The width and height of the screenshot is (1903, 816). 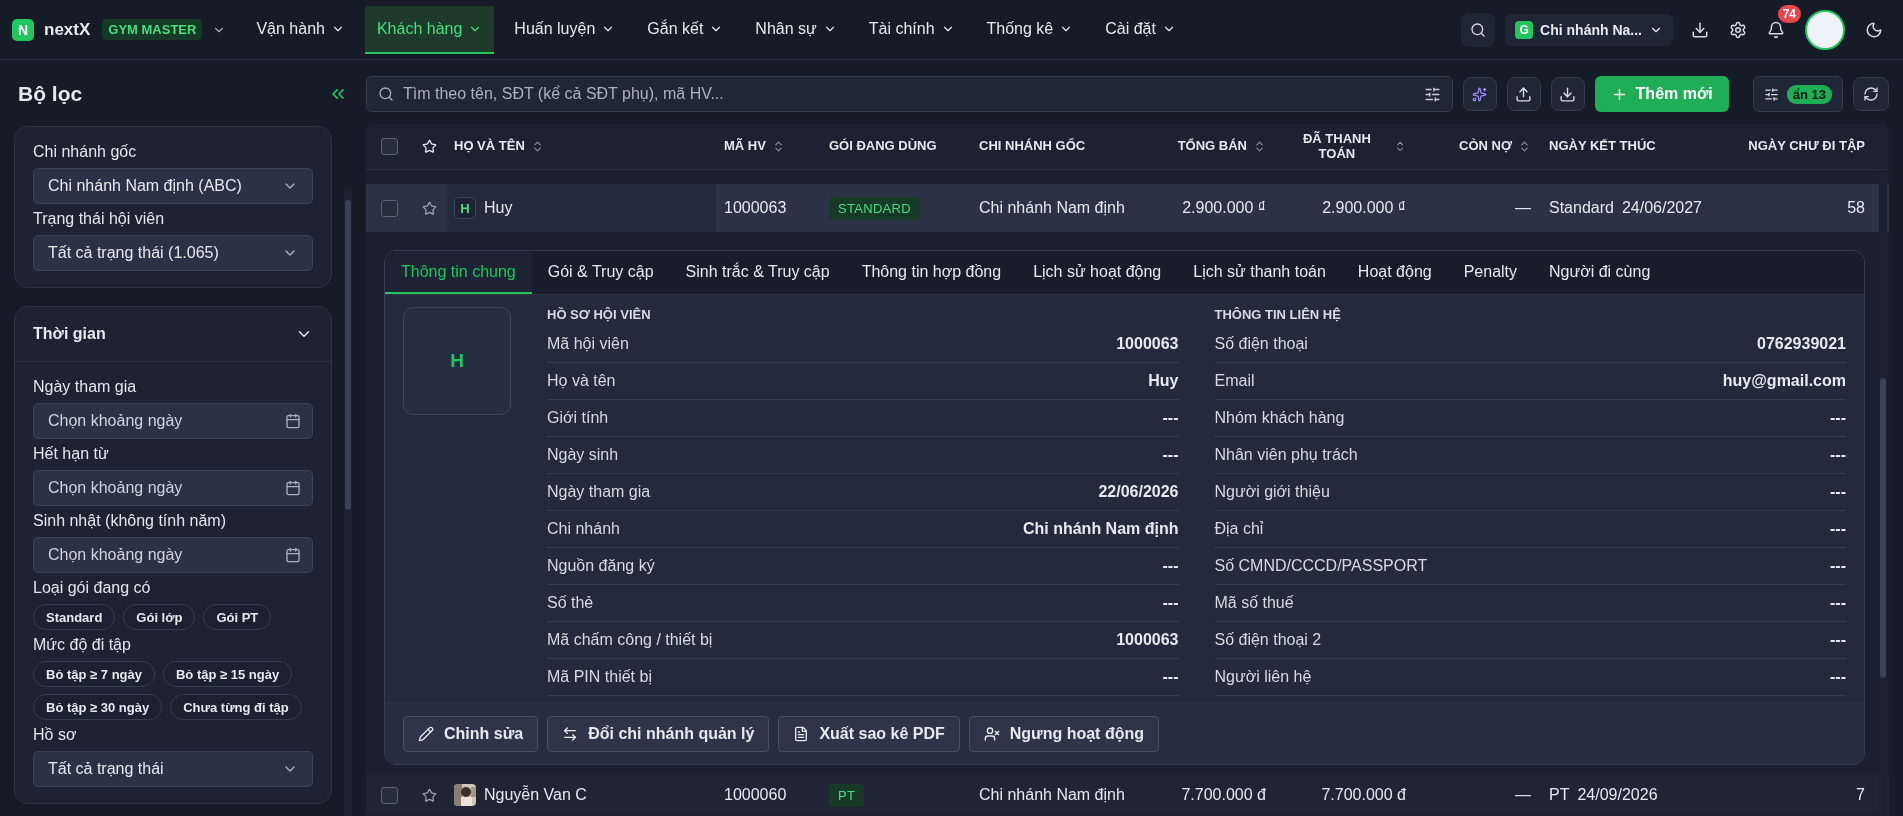 What do you see at coordinates (498, 208) in the screenshot?
I see `member-name: Huy` at bounding box center [498, 208].